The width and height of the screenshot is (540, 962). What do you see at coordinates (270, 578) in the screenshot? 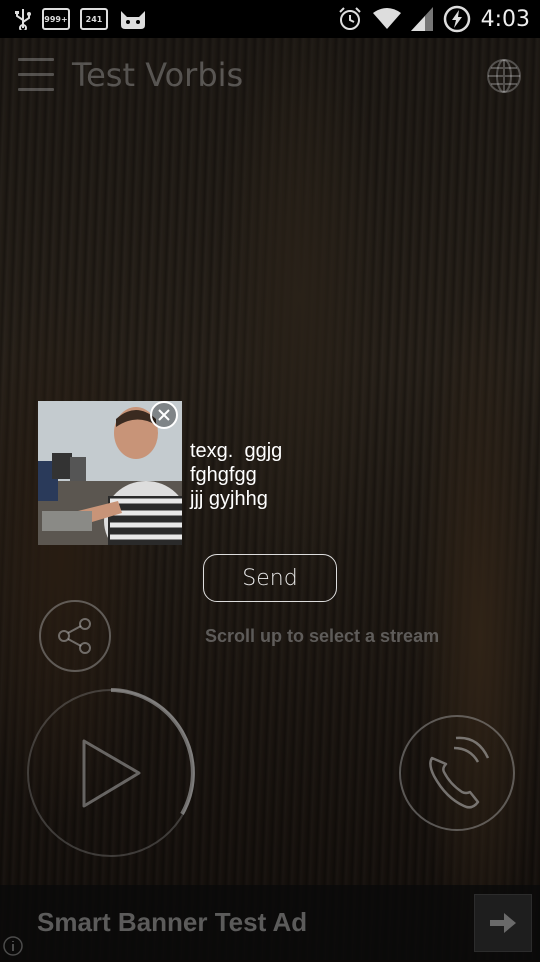
I see `send-button: Send` at bounding box center [270, 578].